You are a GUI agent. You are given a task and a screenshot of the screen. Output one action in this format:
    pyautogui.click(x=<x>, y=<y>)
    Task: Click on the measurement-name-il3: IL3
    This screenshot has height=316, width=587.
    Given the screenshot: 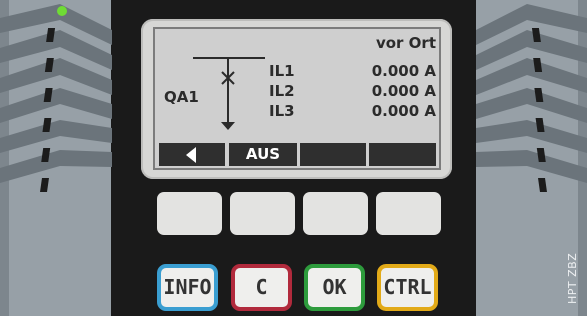 What is the action you would take?
    pyautogui.click(x=282, y=111)
    